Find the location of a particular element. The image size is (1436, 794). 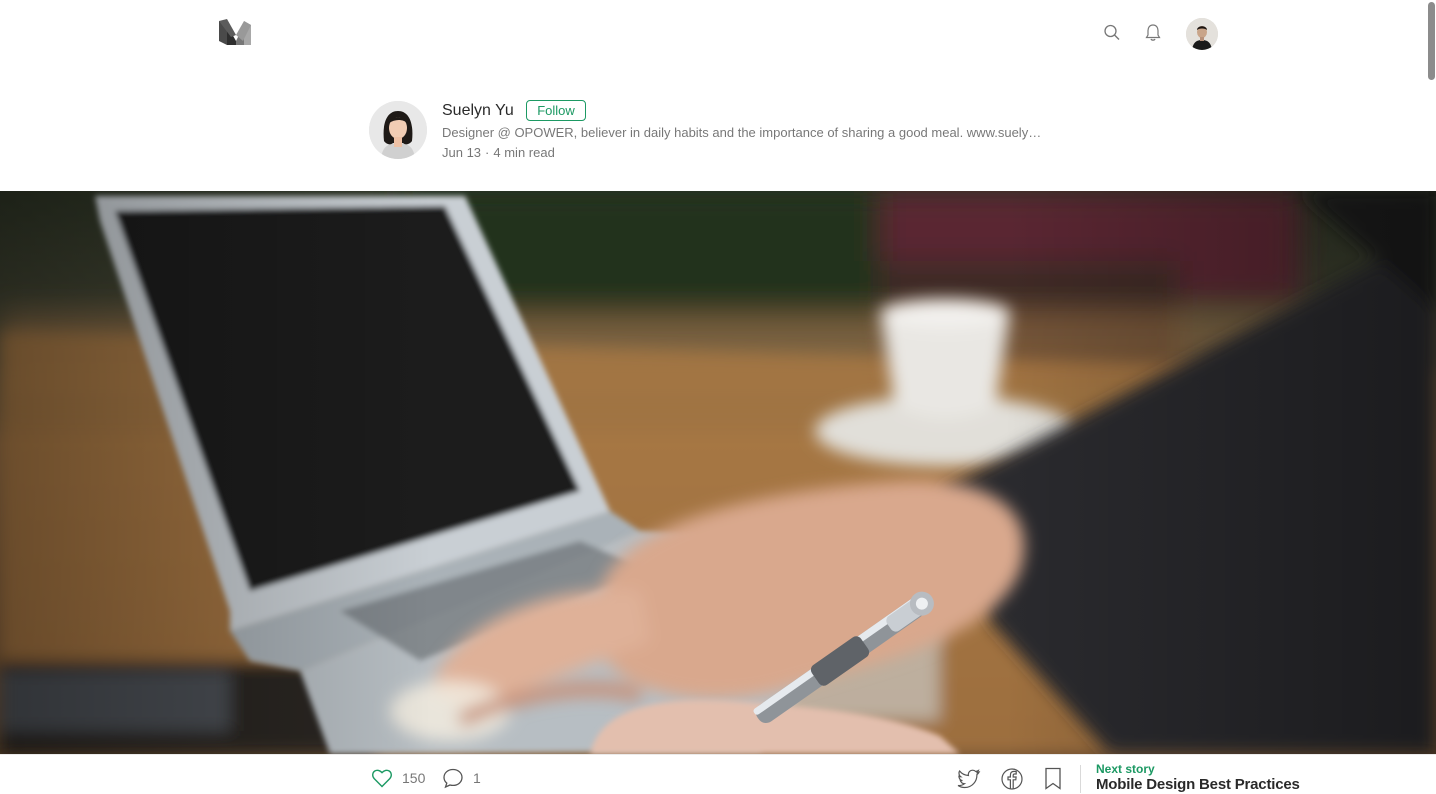

clap-count: 150 is located at coordinates (414, 778).